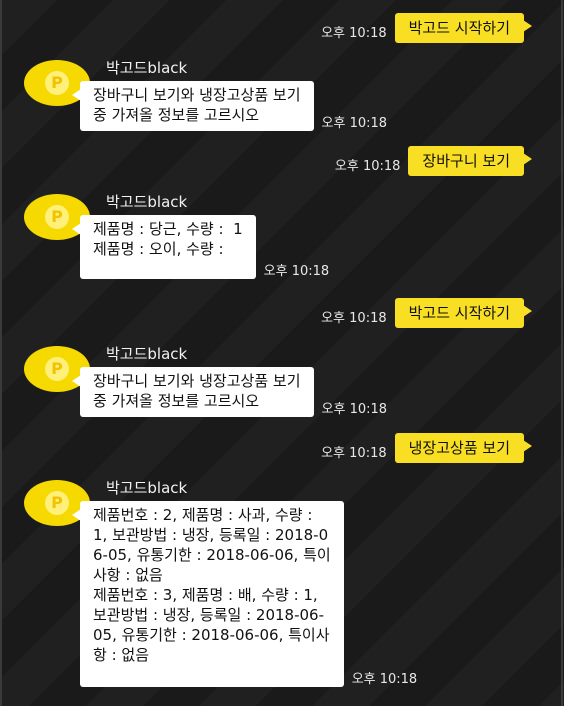 This screenshot has height=706, width=564. What do you see at coordinates (121, 655) in the screenshot?
I see `bubble-line: 항 : 없음` at bounding box center [121, 655].